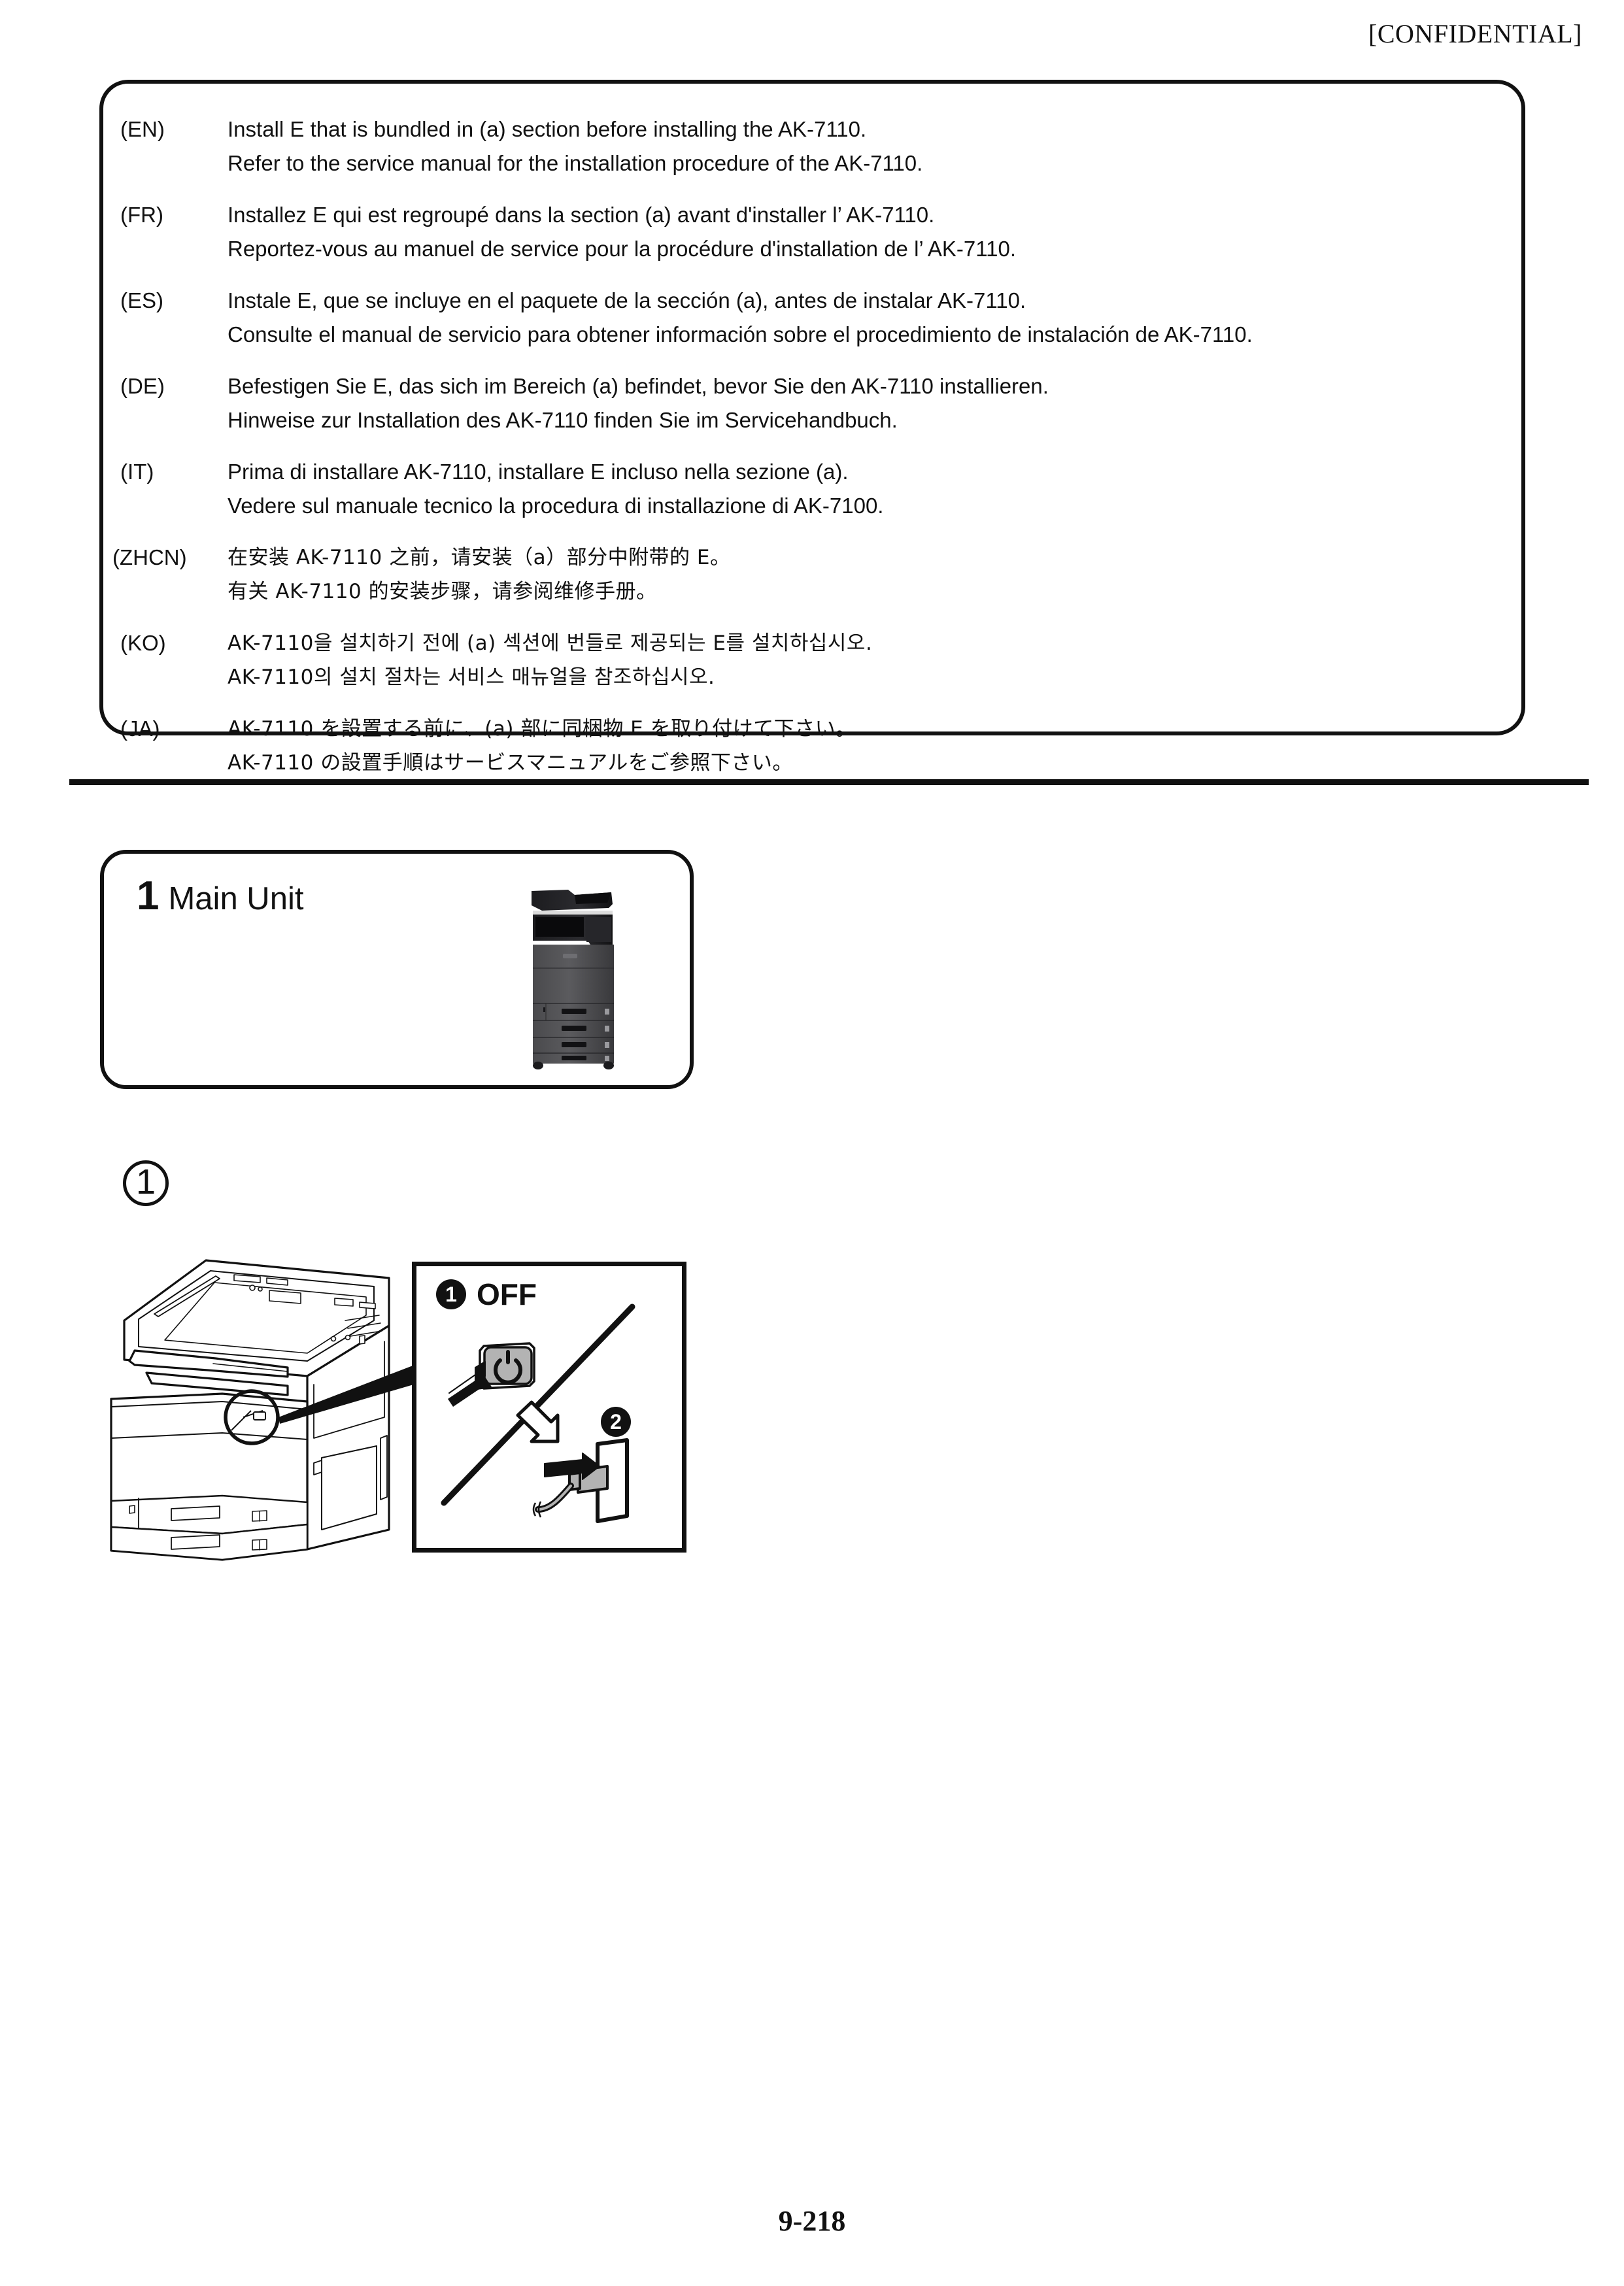 The image size is (1624, 2286). What do you see at coordinates (236, 898) in the screenshot?
I see `parts-label: Main Unit` at bounding box center [236, 898].